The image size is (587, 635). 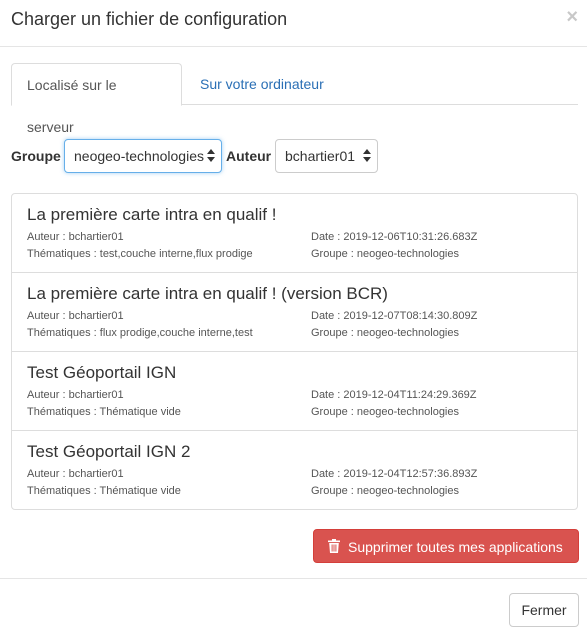 I want to click on footer-divider, so click(x=293, y=578).